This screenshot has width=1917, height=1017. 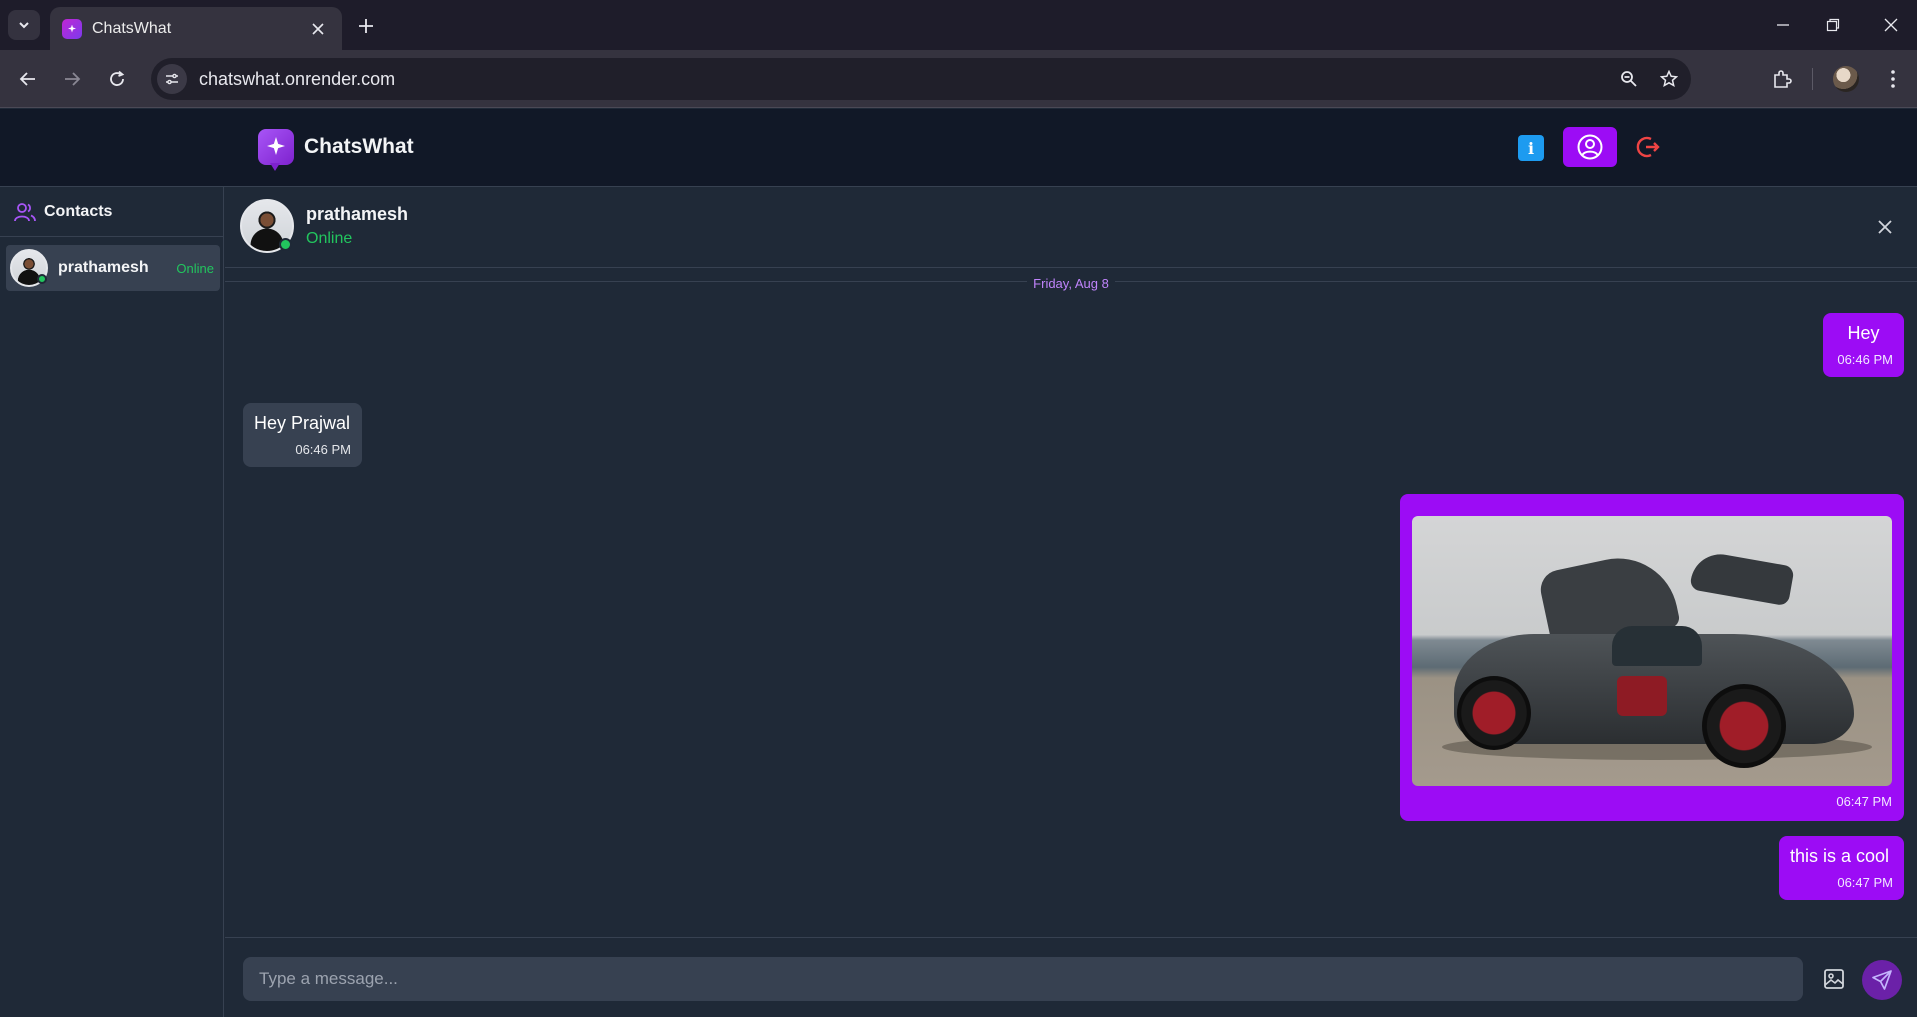 What do you see at coordinates (1023, 979) in the screenshot?
I see `message-input` at bounding box center [1023, 979].